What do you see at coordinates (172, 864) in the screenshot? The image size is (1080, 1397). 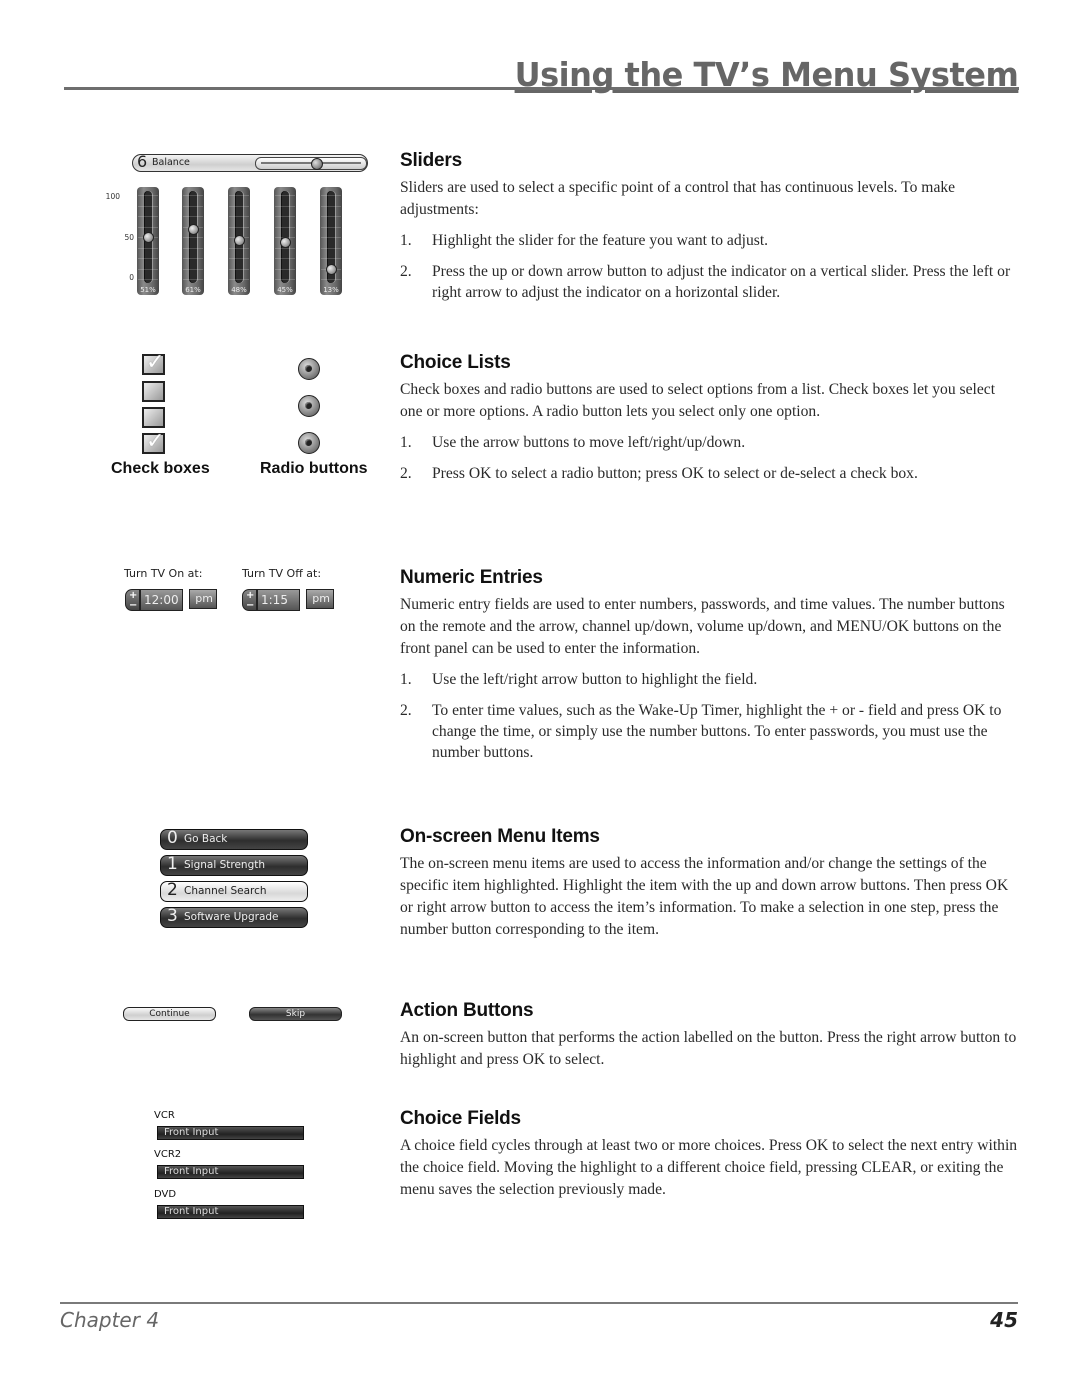 I see `menu-item-number: 1` at bounding box center [172, 864].